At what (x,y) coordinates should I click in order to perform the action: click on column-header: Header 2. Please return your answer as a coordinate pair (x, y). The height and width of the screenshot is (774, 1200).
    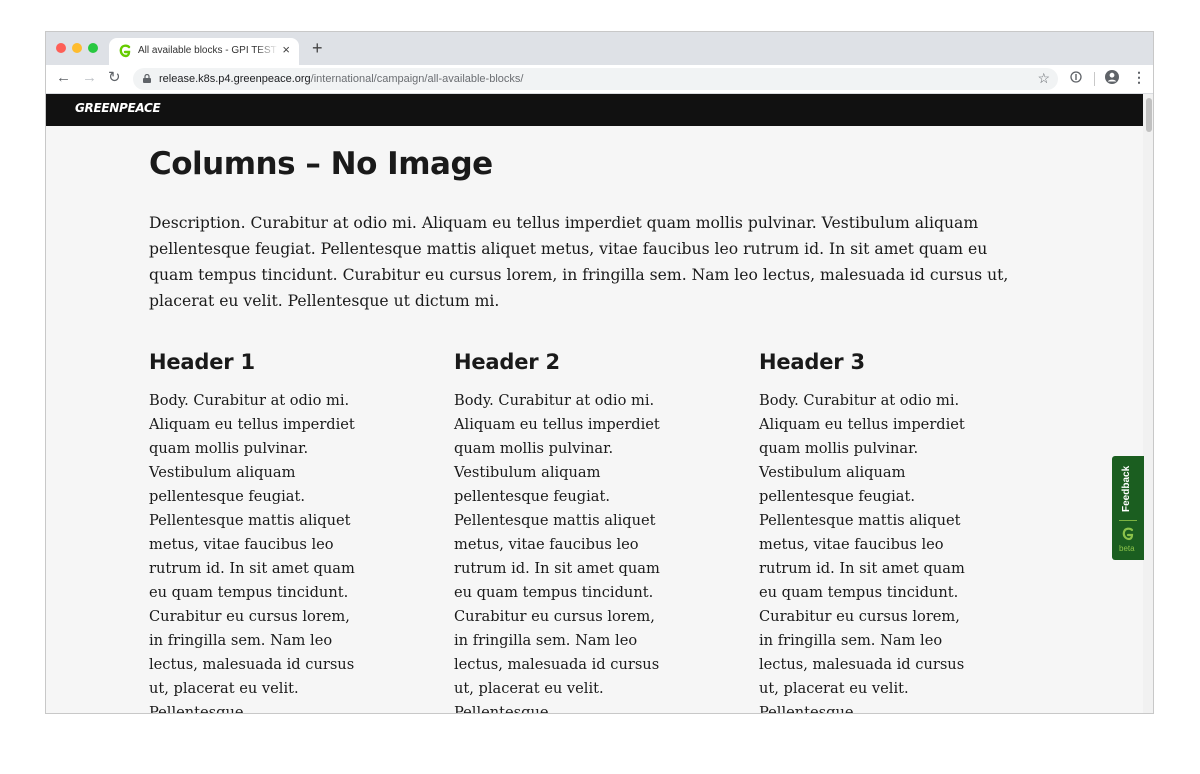
    Looking at the image, I should click on (507, 362).